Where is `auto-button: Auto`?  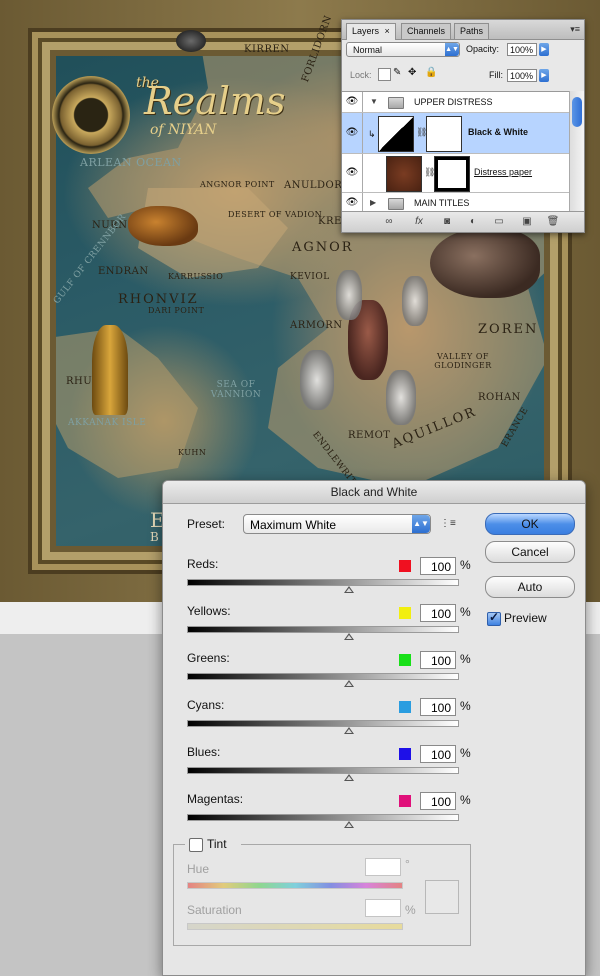
auto-button: Auto is located at coordinates (530, 587).